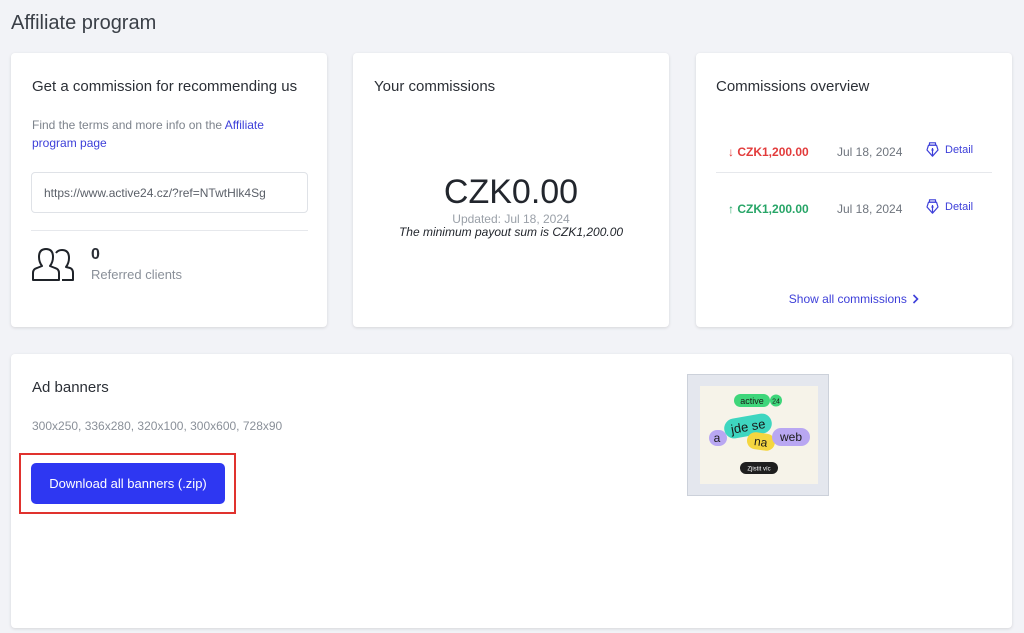 The height and width of the screenshot is (633, 1024). I want to click on download-banners-button: Download all banners (.zip), so click(128, 483).